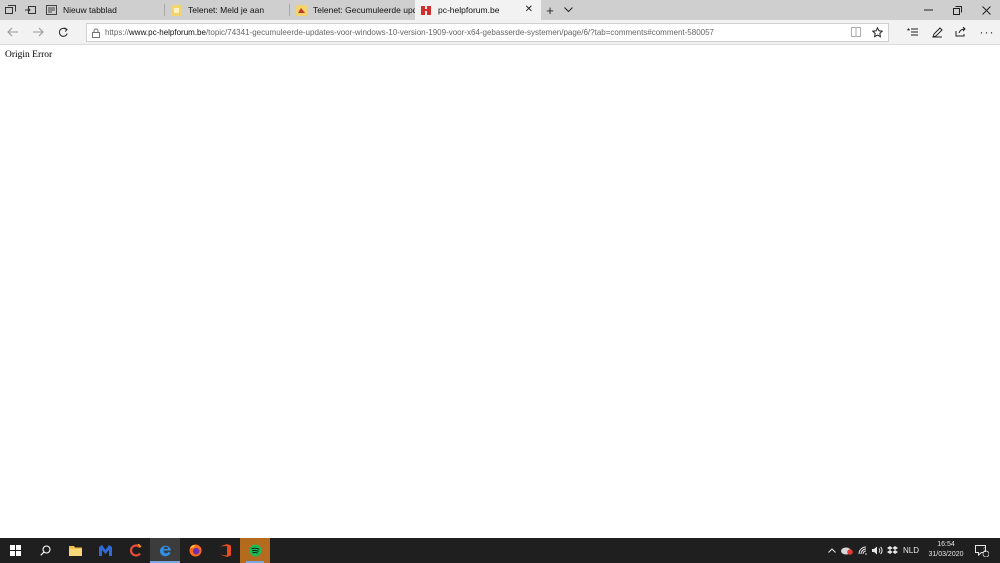 The height and width of the screenshot is (563, 1000). I want to click on dropbox-tray-button, so click(892, 550).